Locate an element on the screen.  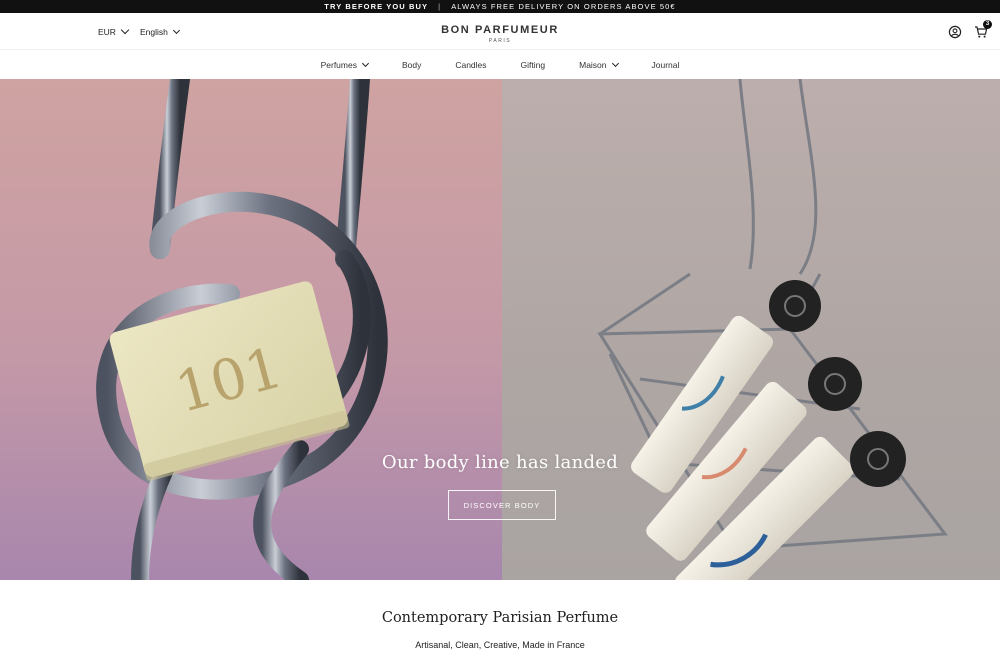
nav-item-body: Body is located at coordinates (411, 65).